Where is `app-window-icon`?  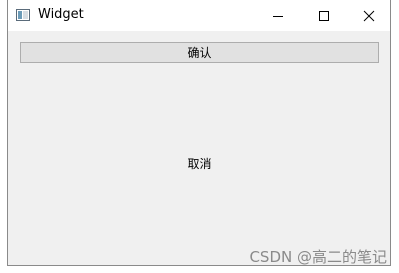 app-window-icon is located at coordinates (23, 15).